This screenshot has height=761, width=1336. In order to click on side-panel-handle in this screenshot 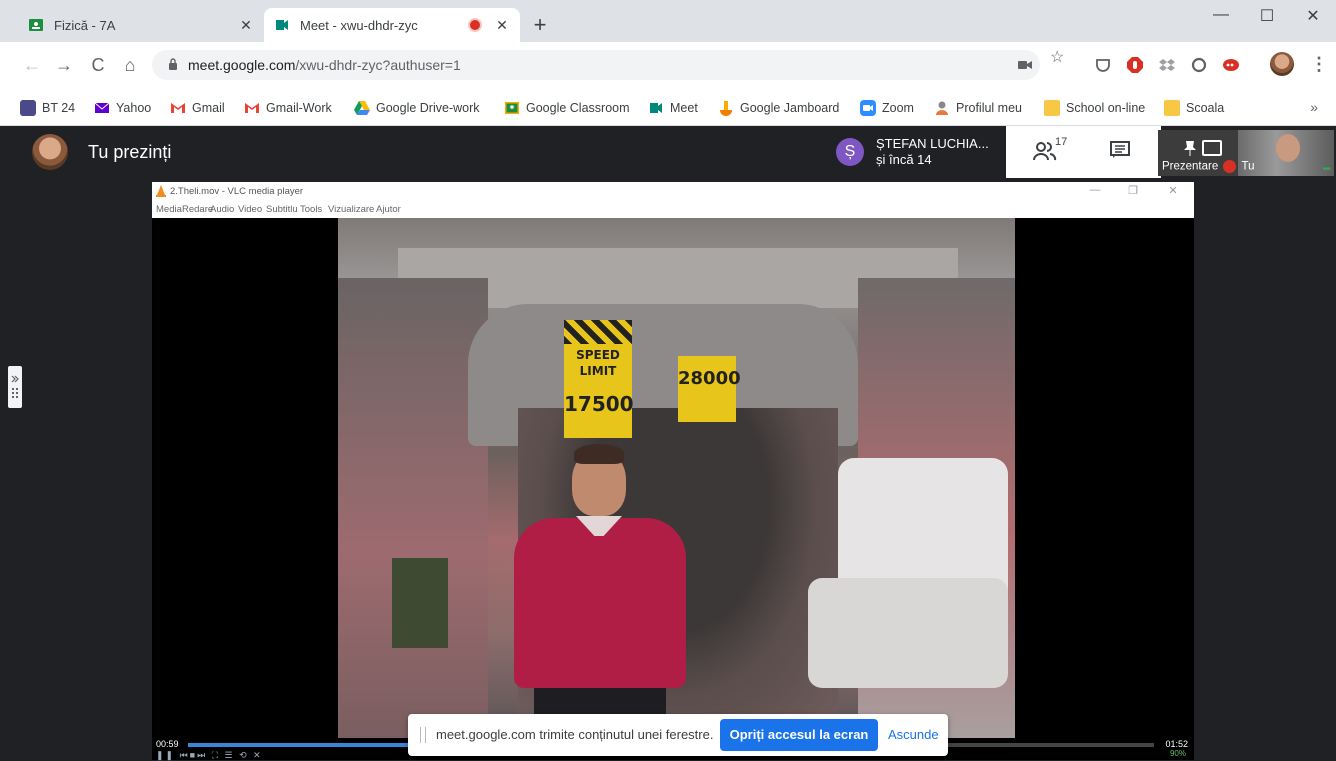, I will do `click(15, 387)`.